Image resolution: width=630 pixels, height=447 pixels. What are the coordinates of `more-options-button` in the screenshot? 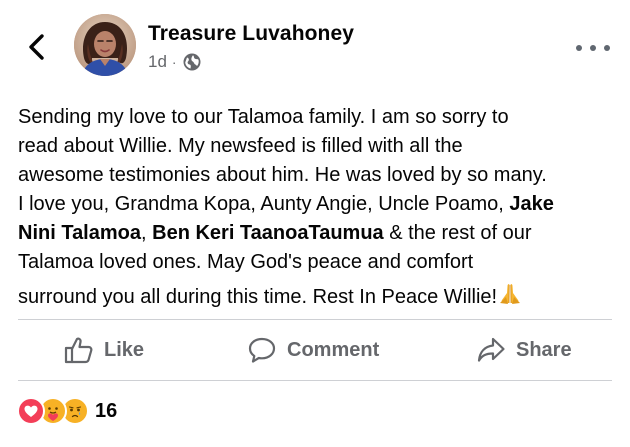 It's located at (593, 48).